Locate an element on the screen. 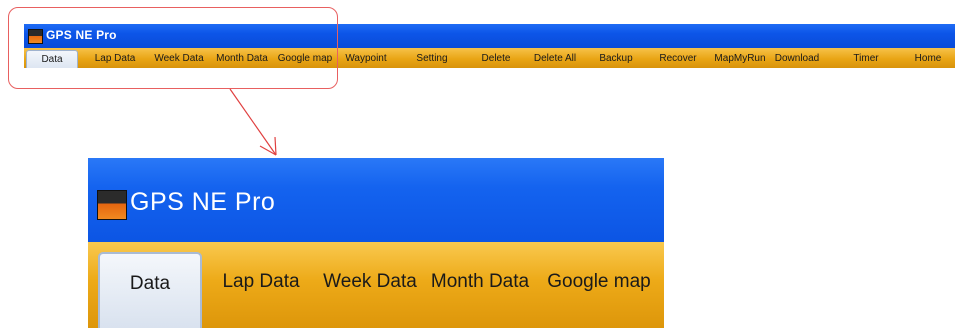 This screenshot has height=328, width=955. tab-waypoint: Waypoint is located at coordinates (366, 59).